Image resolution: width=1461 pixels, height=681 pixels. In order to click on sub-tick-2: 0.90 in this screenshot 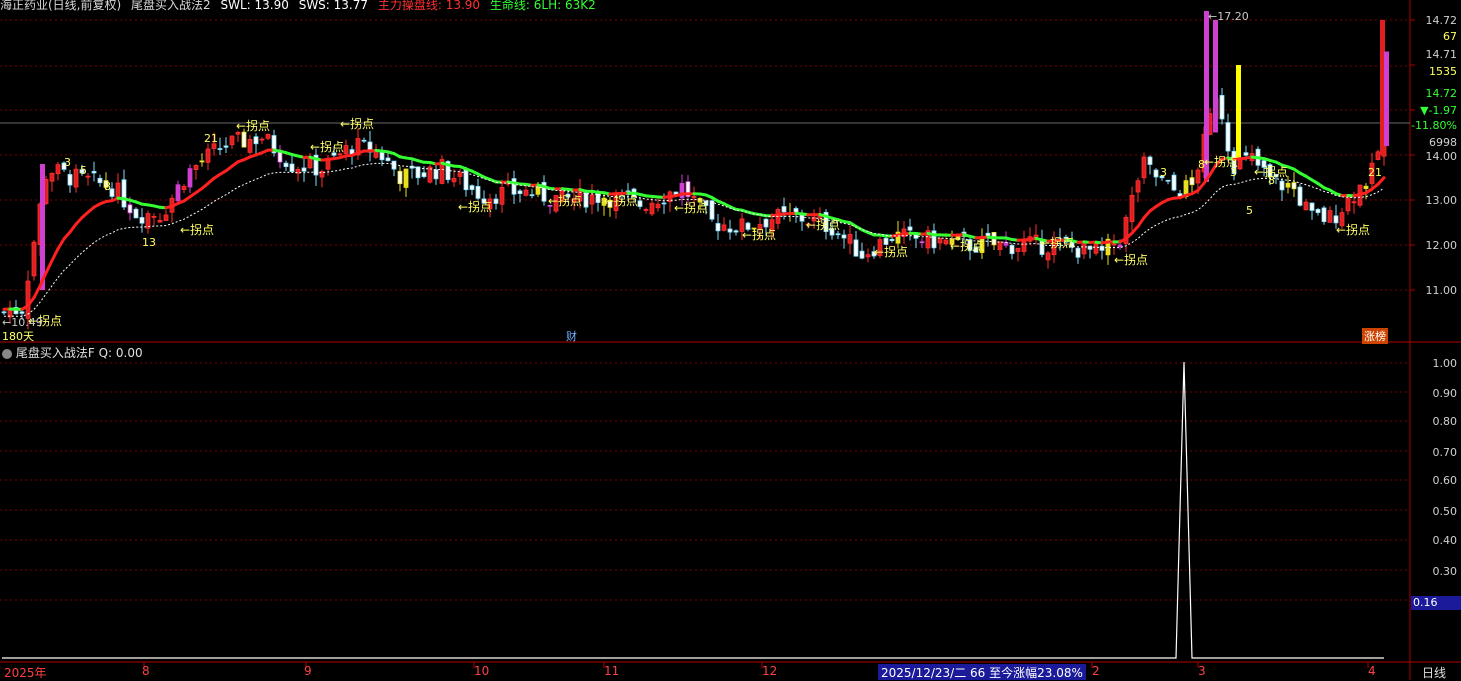, I will do `click(1445, 393)`.